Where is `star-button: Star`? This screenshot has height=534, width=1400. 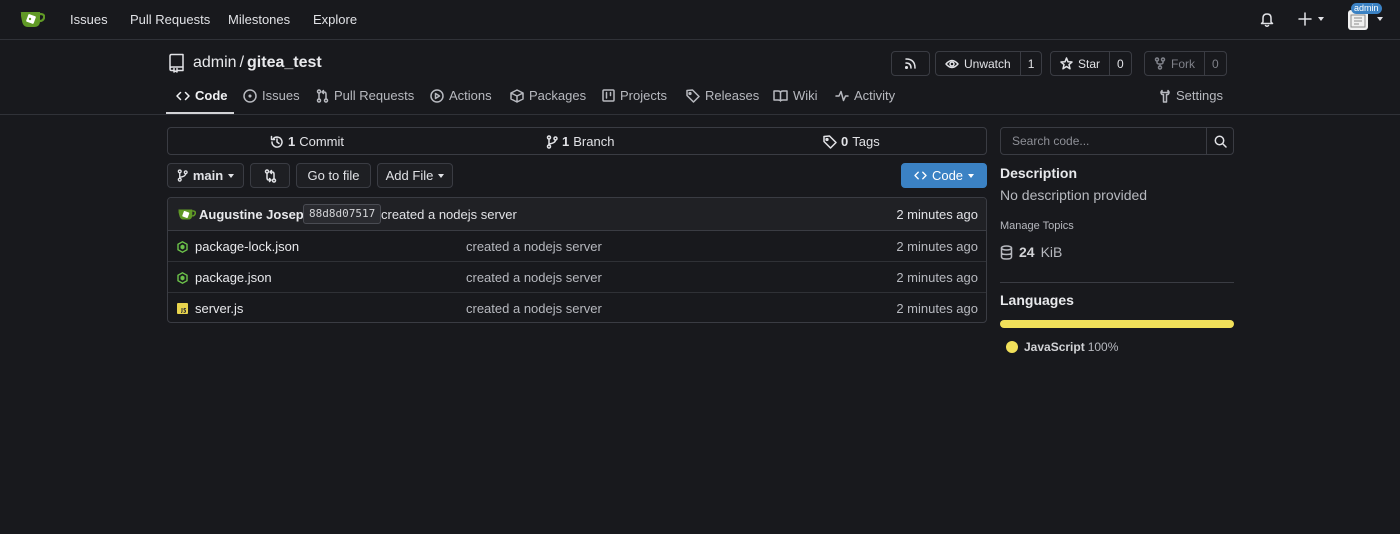
star-button: Star is located at coordinates (1080, 63).